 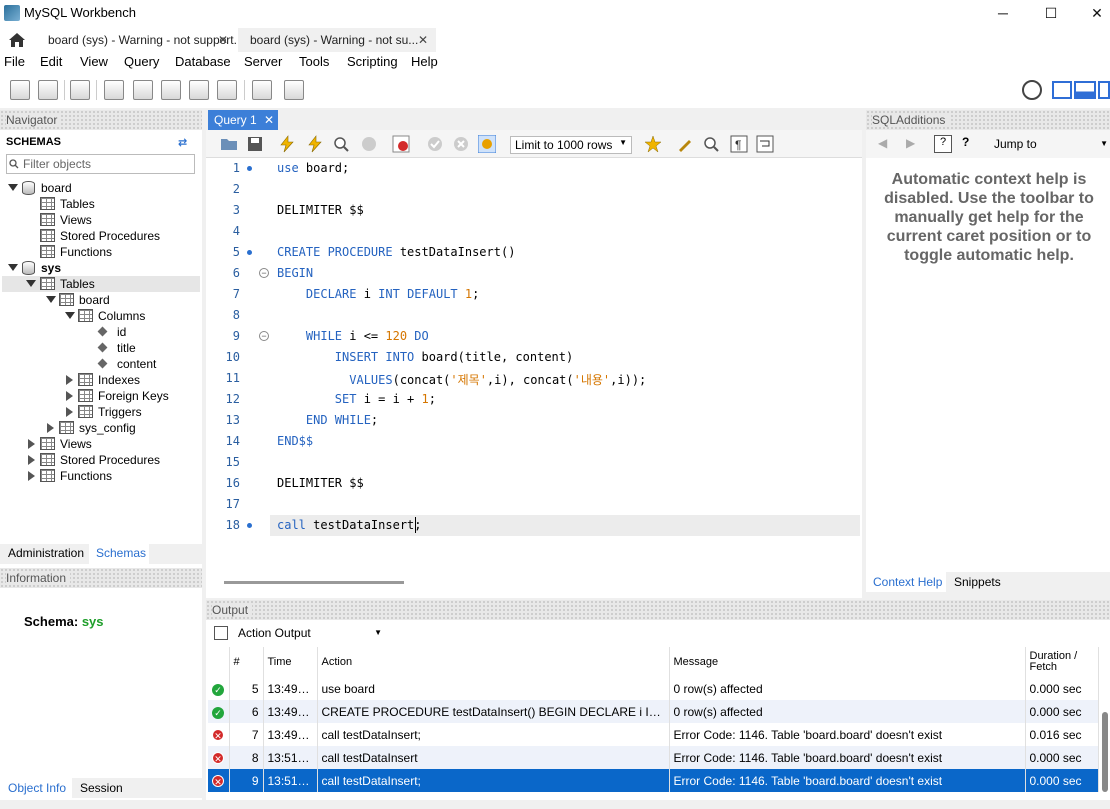 I want to click on open-sql-script-icon, so click(x=48, y=90).